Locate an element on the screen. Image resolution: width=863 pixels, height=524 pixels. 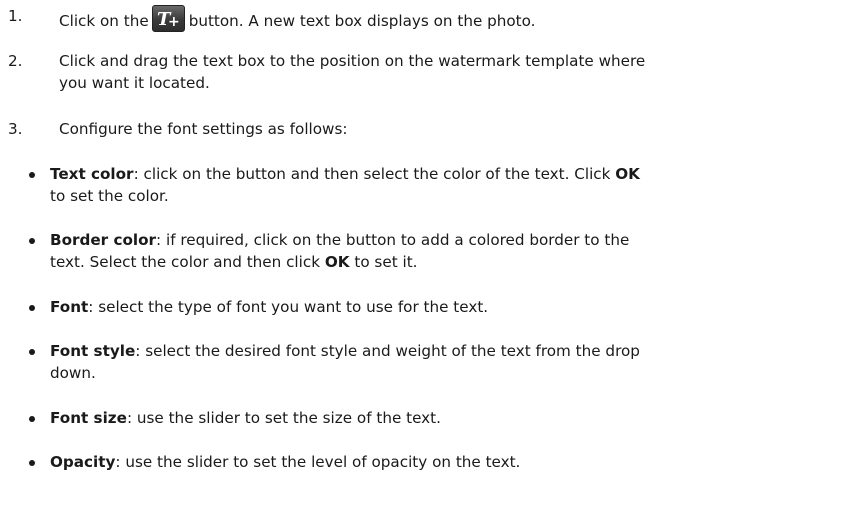
step-number: 1. is located at coordinates (15, 16).